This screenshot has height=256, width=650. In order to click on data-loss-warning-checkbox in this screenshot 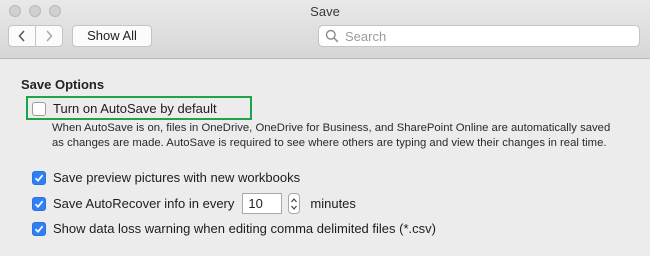, I will do `click(39, 228)`.